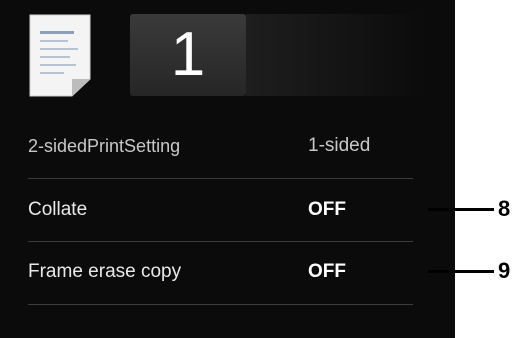 The image size is (515, 338). What do you see at coordinates (504, 270) in the screenshot?
I see `callout-number-9: 9` at bounding box center [504, 270].